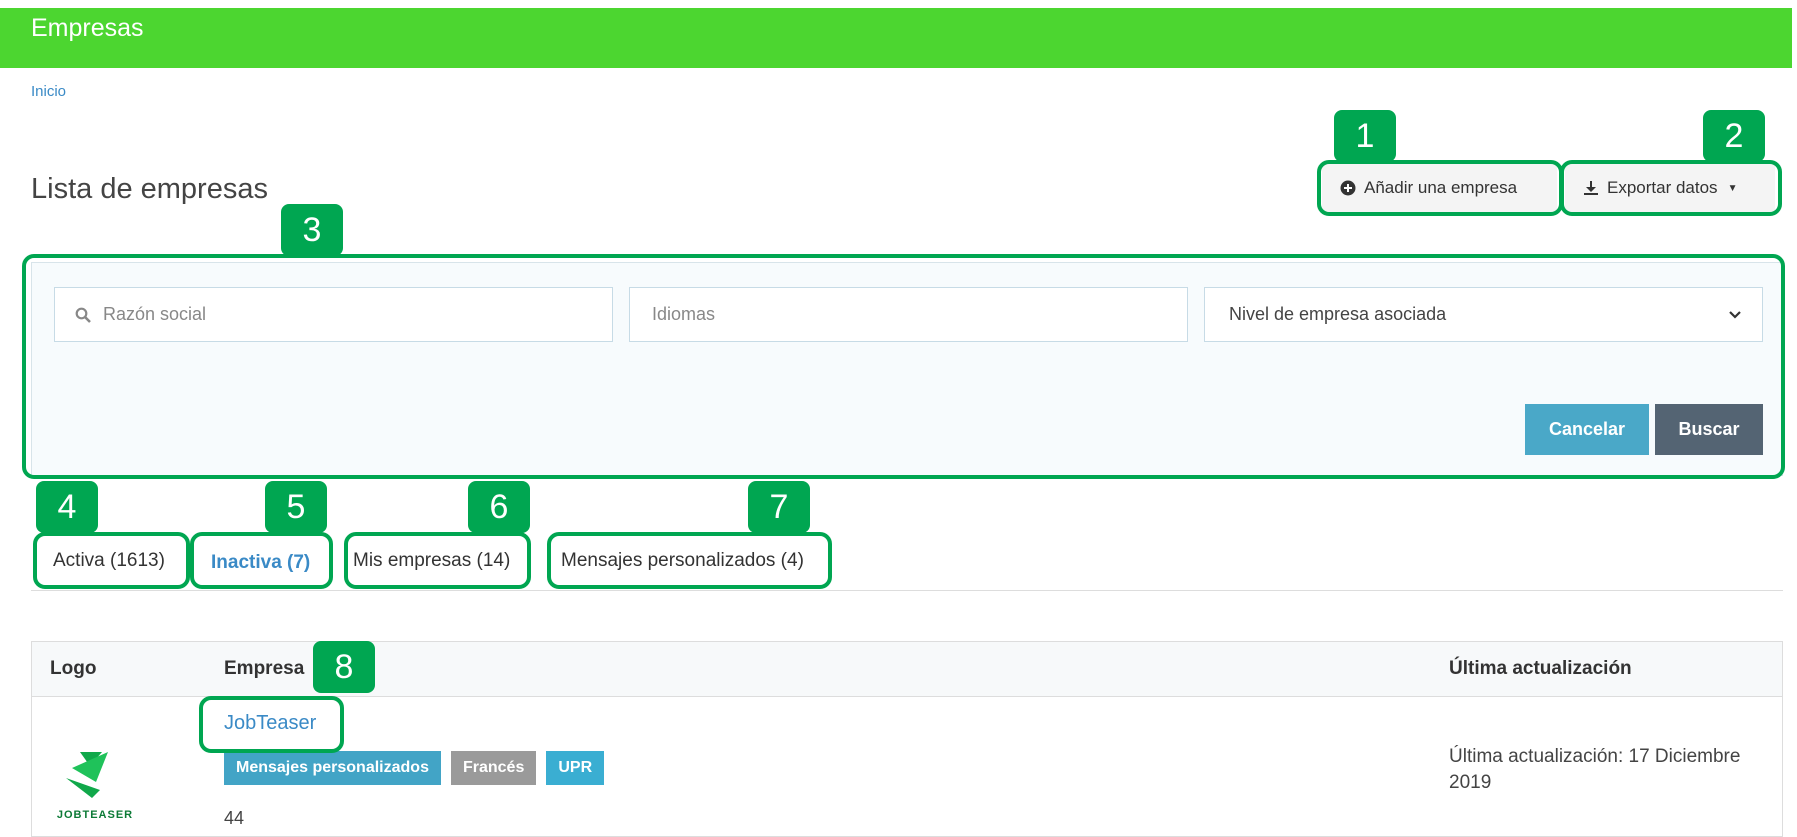 Image resolution: width=1797 pixels, height=837 pixels. Describe the element at coordinates (1365, 136) in the screenshot. I see `annotation-marker-1: 1` at that location.